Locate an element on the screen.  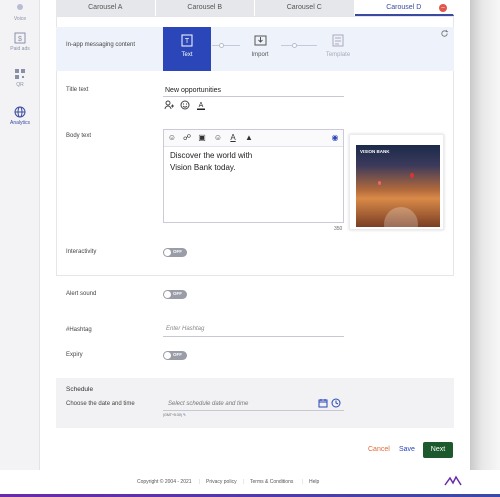
schedule-underline is located at coordinates (253, 410).